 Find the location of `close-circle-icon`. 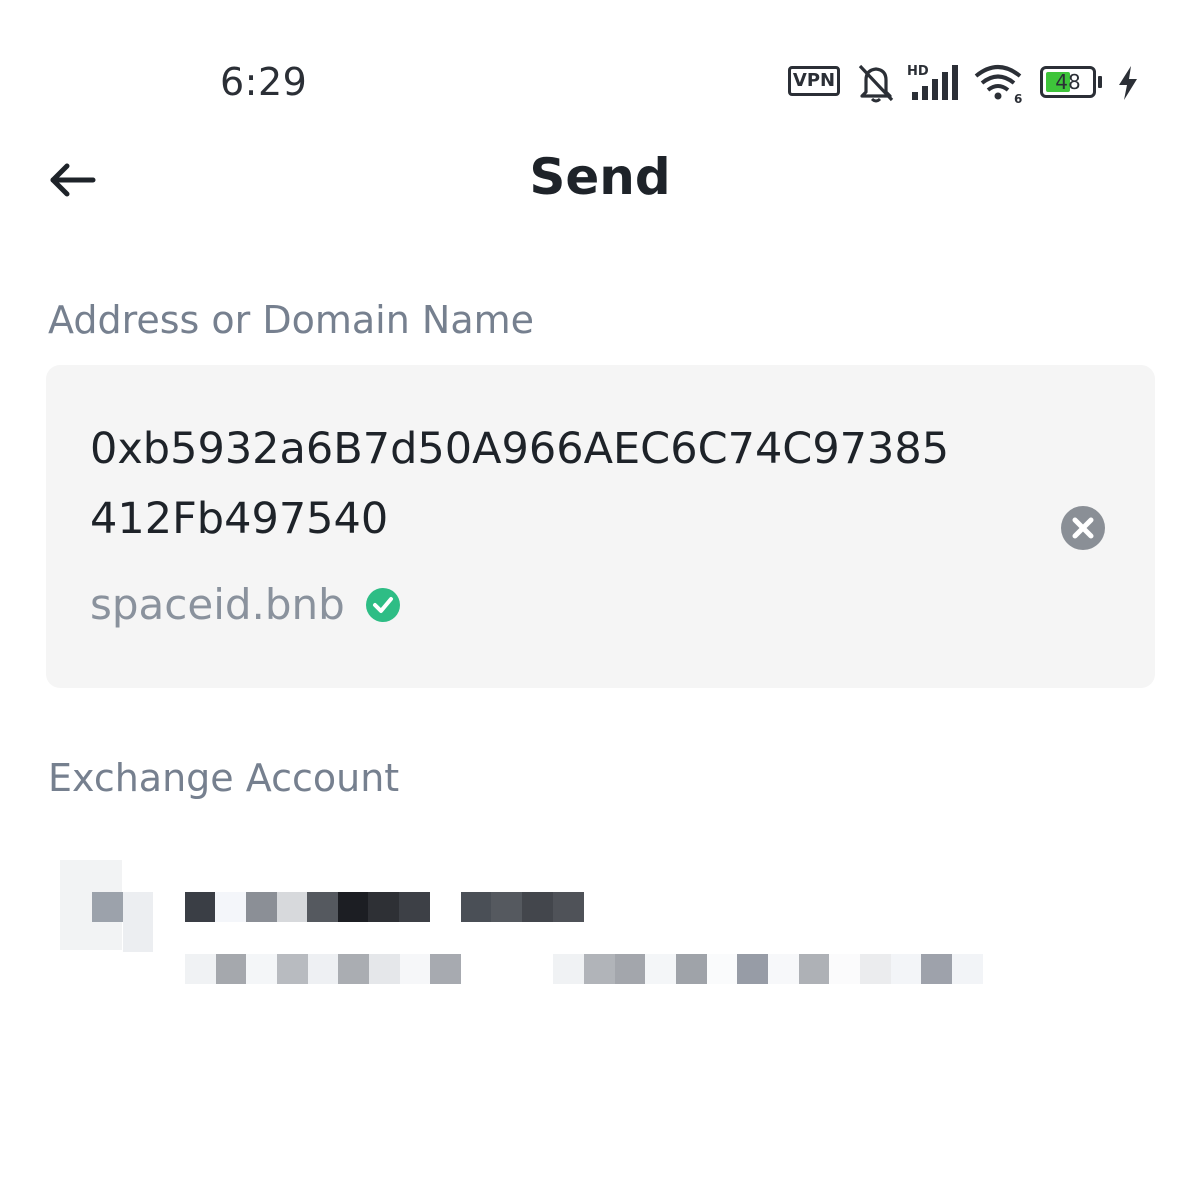

close-circle-icon is located at coordinates (1083, 528).